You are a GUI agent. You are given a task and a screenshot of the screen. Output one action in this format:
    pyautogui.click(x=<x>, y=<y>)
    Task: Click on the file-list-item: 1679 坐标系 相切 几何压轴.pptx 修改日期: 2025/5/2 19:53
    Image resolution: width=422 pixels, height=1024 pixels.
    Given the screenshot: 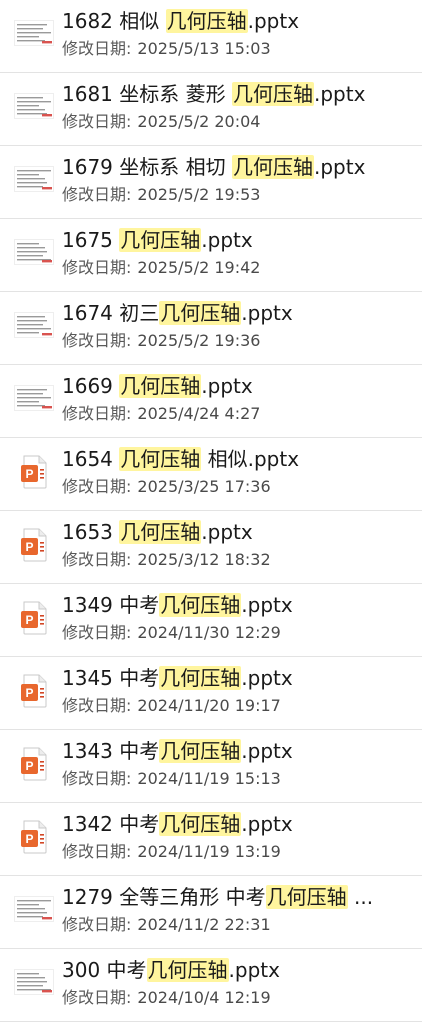 What is the action you would take?
    pyautogui.click(x=211, y=182)
    